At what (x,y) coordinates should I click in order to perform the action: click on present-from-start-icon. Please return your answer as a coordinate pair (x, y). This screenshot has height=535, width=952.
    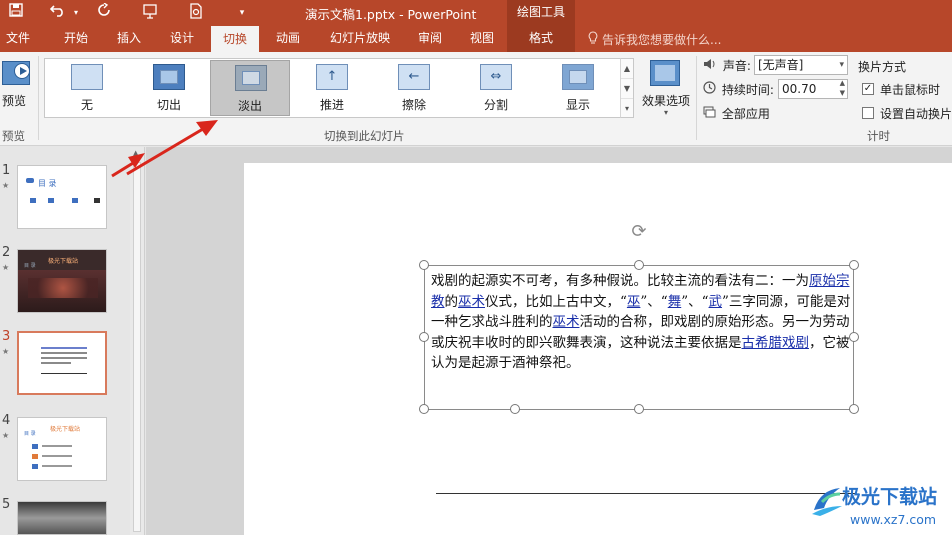
    Looking at the image, I should click on (150, 13).